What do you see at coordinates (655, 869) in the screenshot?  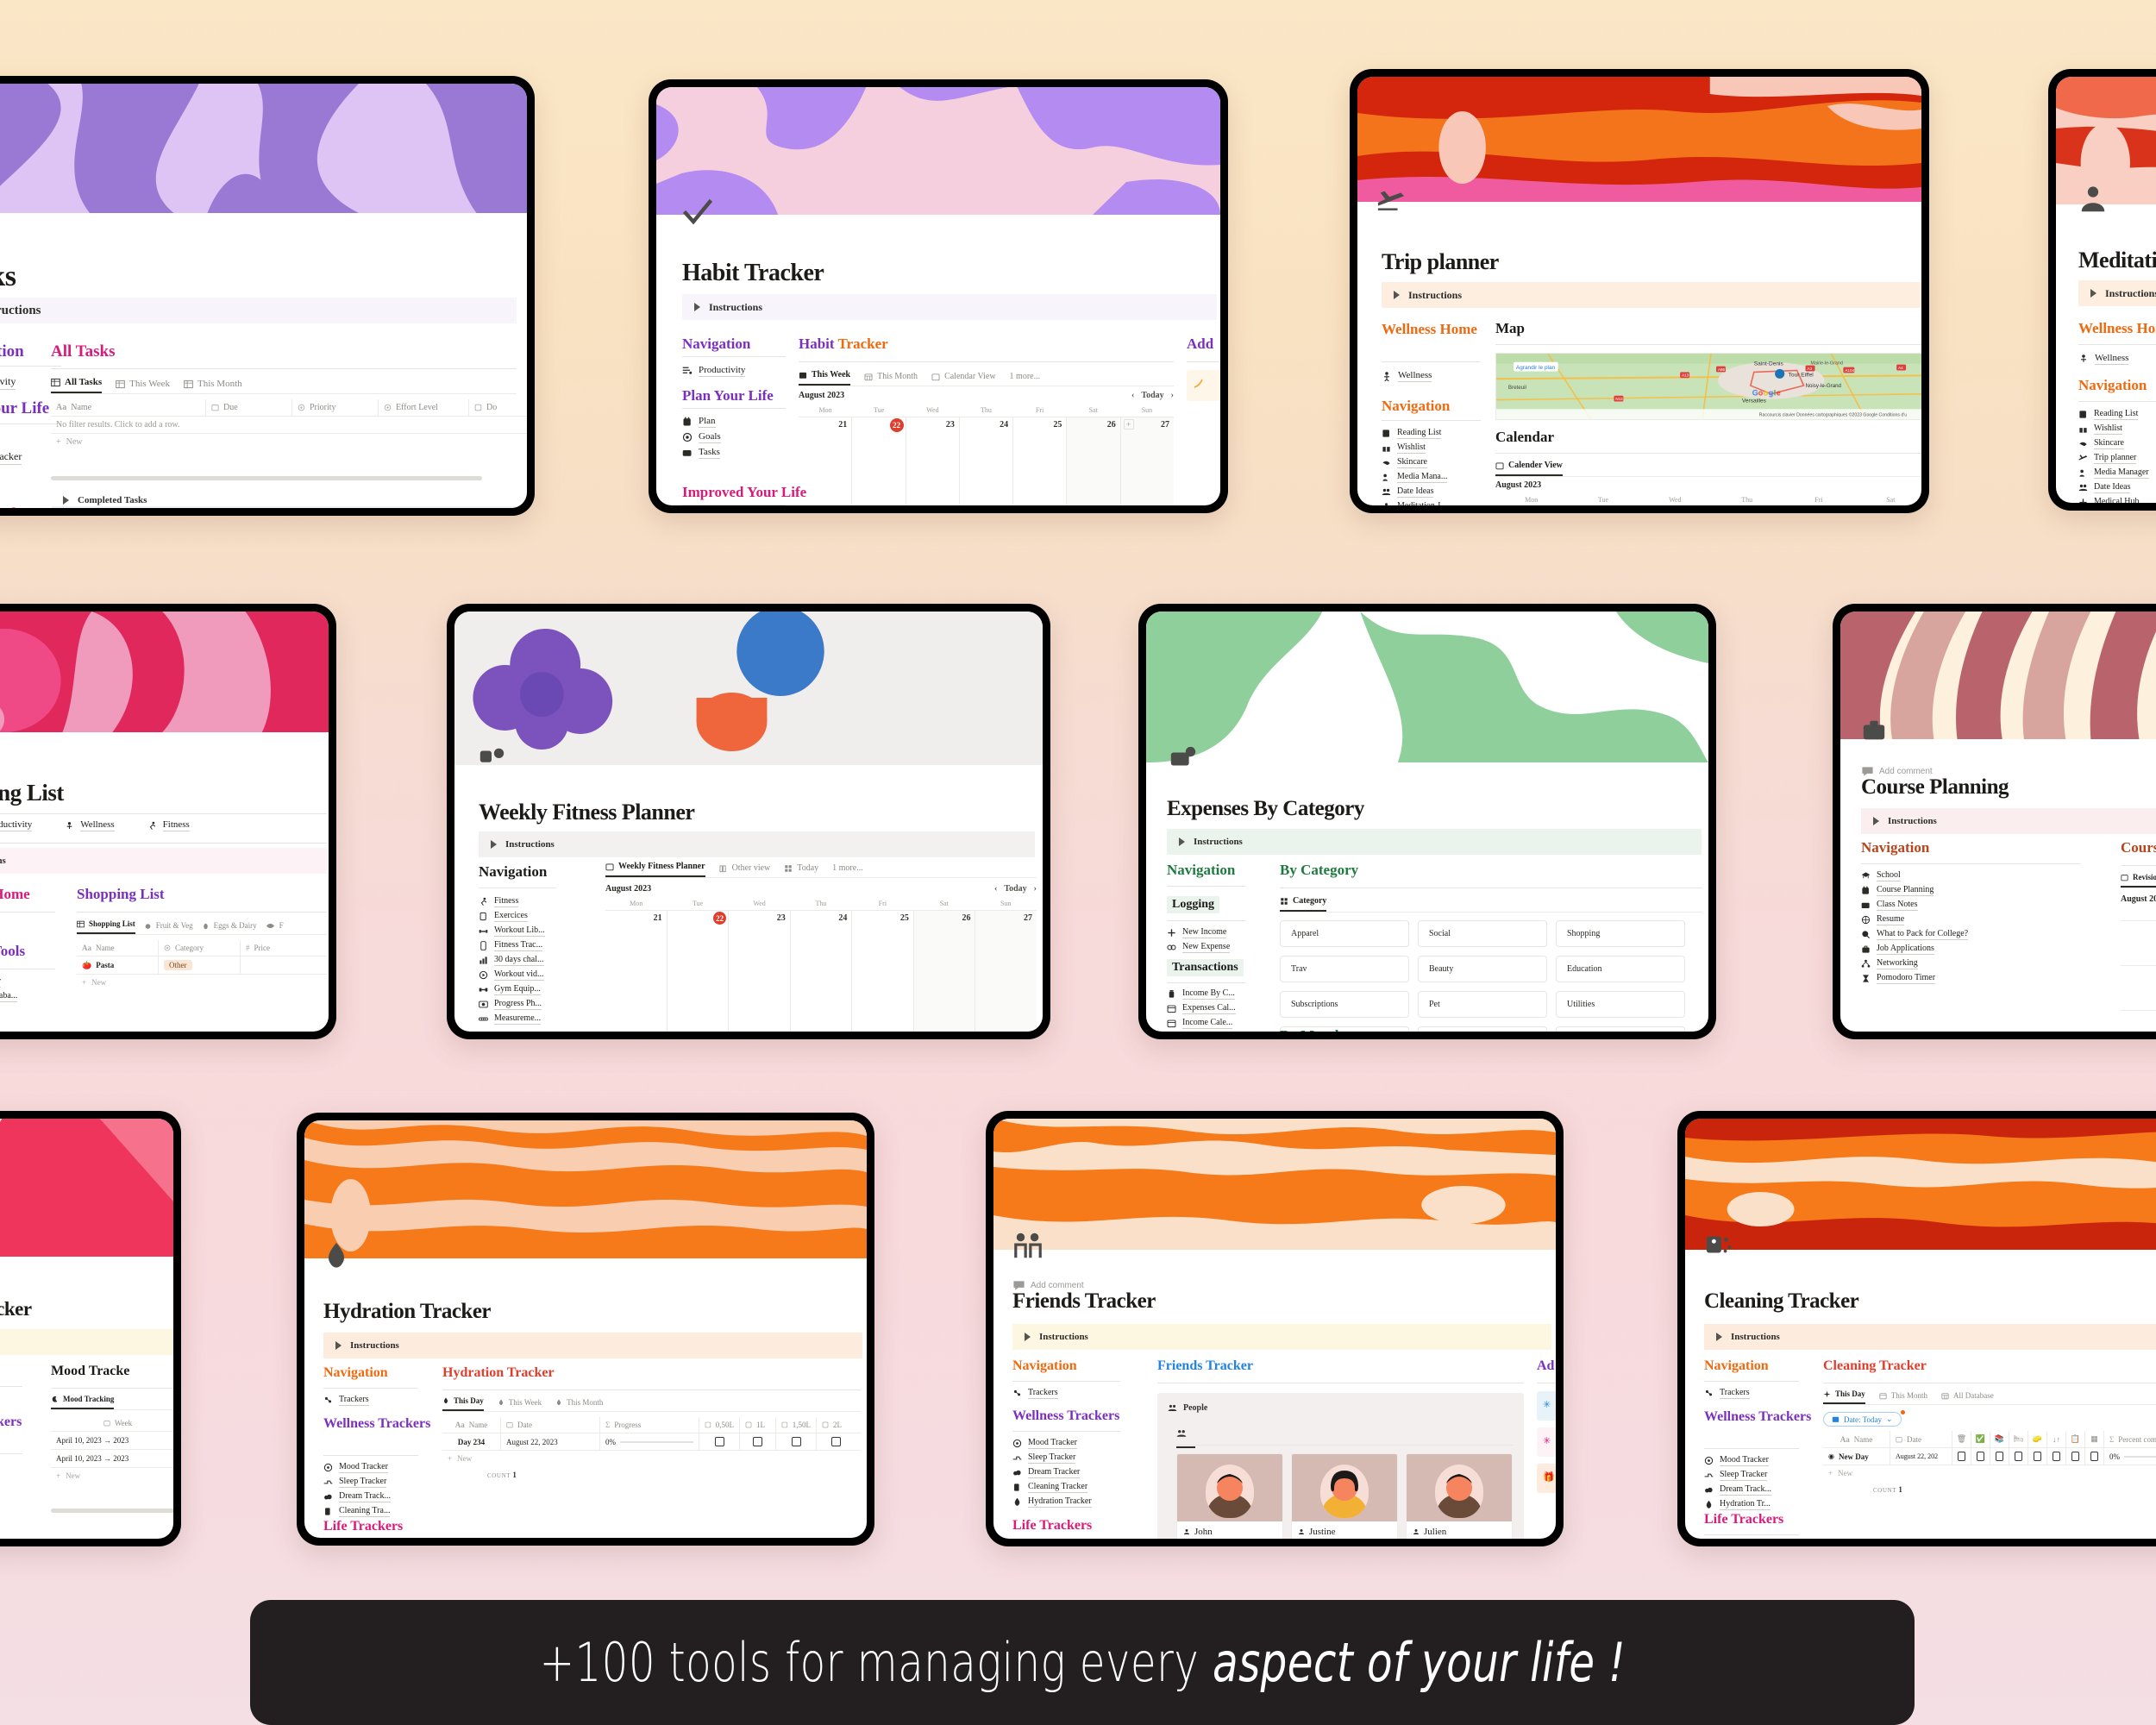 I see `tab-weekly-fitness-planner: Weekly Fitness Planner` at bounding box center [655, 869].